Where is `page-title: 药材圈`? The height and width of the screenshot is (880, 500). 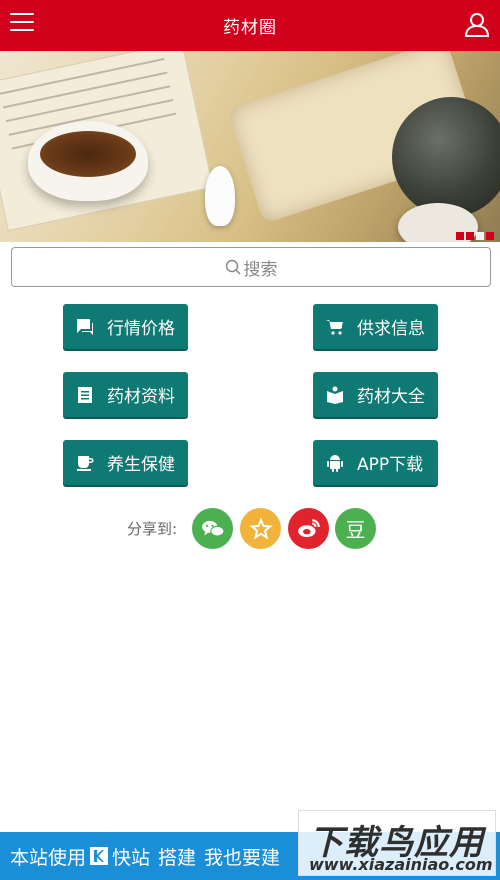 page-title: 药材圈 is located at coordinates (250, 28).